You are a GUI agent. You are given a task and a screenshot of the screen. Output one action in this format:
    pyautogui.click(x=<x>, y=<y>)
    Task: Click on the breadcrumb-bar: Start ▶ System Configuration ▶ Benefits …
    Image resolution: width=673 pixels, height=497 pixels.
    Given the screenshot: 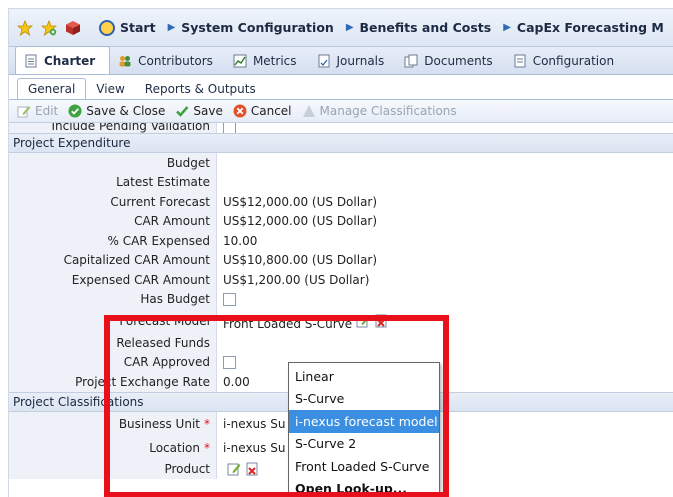 What is the action you would take?
    pyautogui.click(x=341, y=28)
    